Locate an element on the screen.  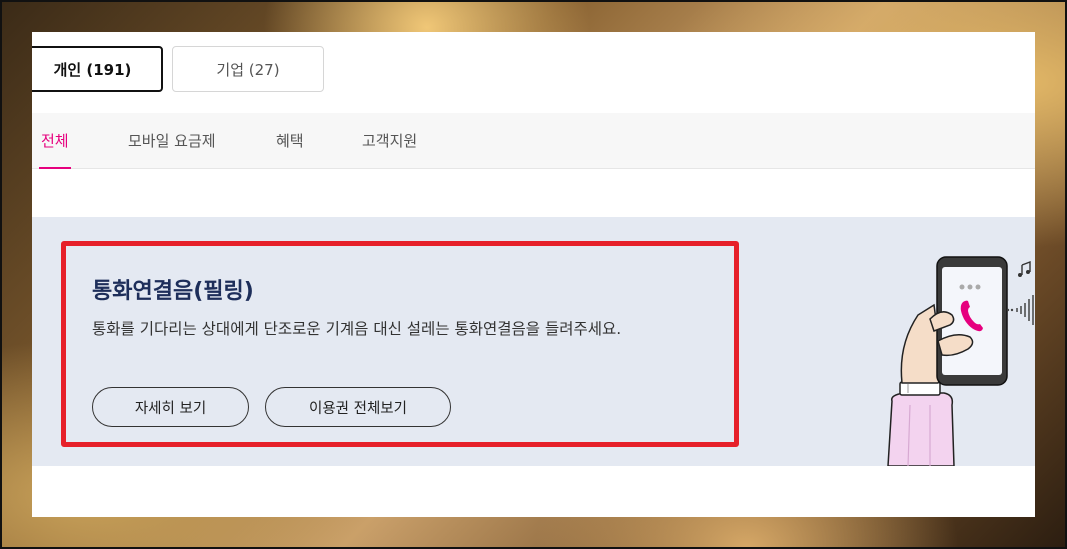
segment-business-tab: 기업 (27) is located at coordinates (248, 69).